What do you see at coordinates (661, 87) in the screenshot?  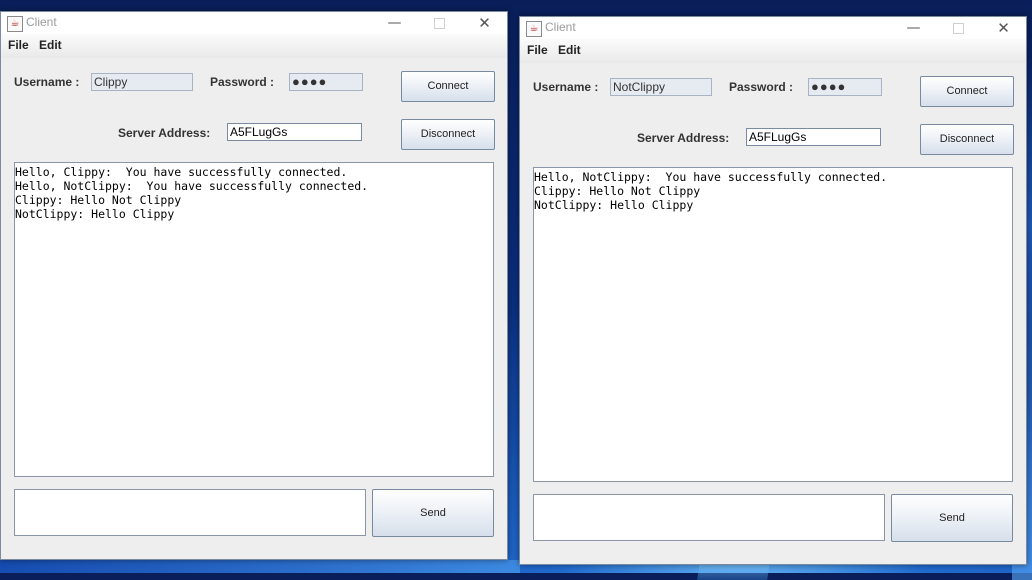 I see `username-field: NotClippy` at bounding box center [661, 87].